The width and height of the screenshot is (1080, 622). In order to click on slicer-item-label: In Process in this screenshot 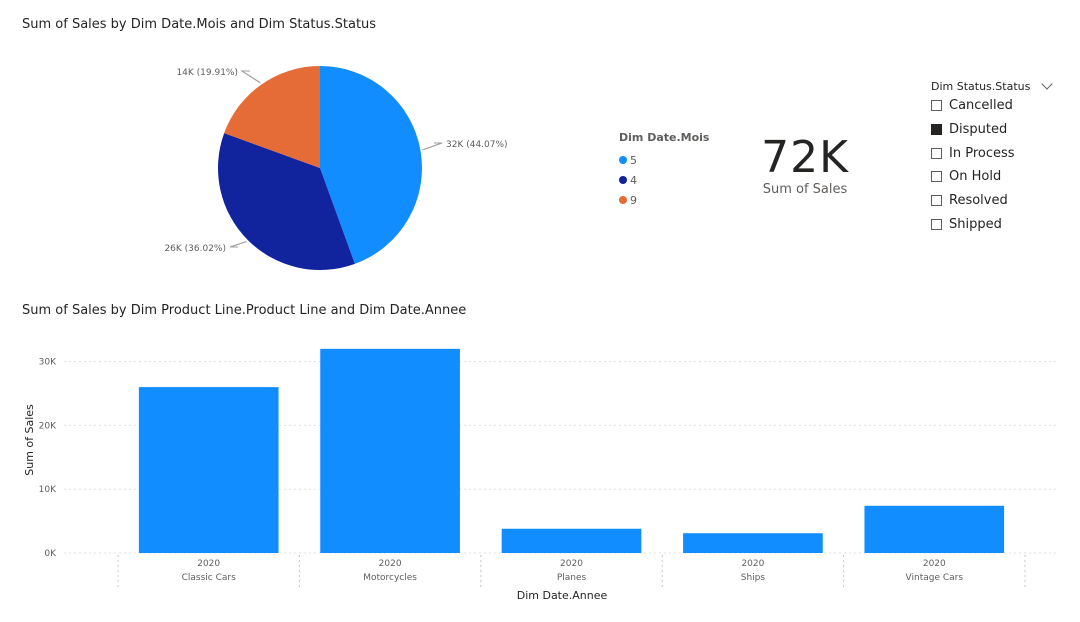, I will do `click(982, 153)`.